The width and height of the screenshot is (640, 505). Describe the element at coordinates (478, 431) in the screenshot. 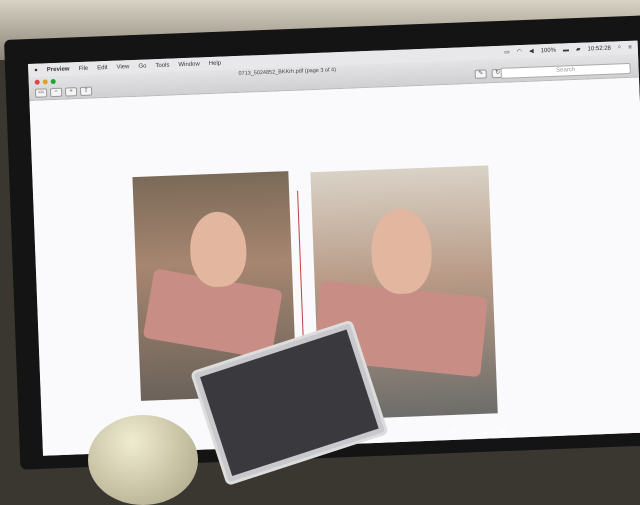

I see `dock-icons: ✕ ◐ ▲ ◉` at that location.